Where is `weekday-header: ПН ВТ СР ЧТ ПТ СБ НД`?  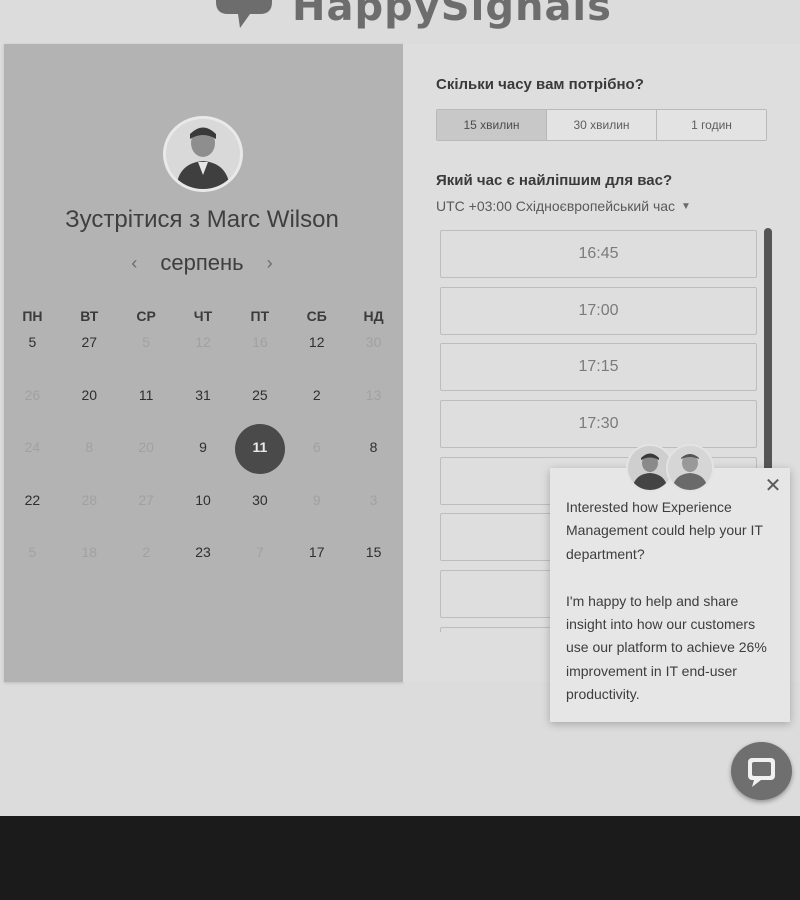
weekday-header: ПН ВТ СР ЧТ ПТ СБ НД is located at coordinates (203, 320).